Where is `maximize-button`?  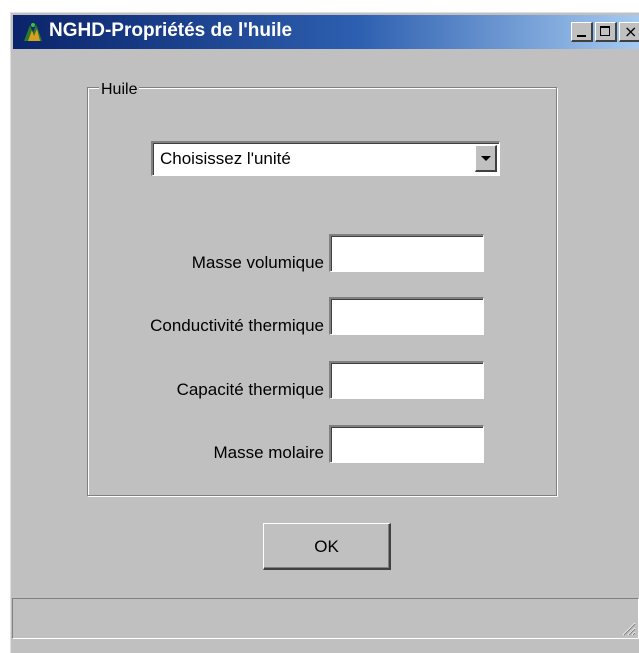
maximize-button is located at coordinates (606, 32).